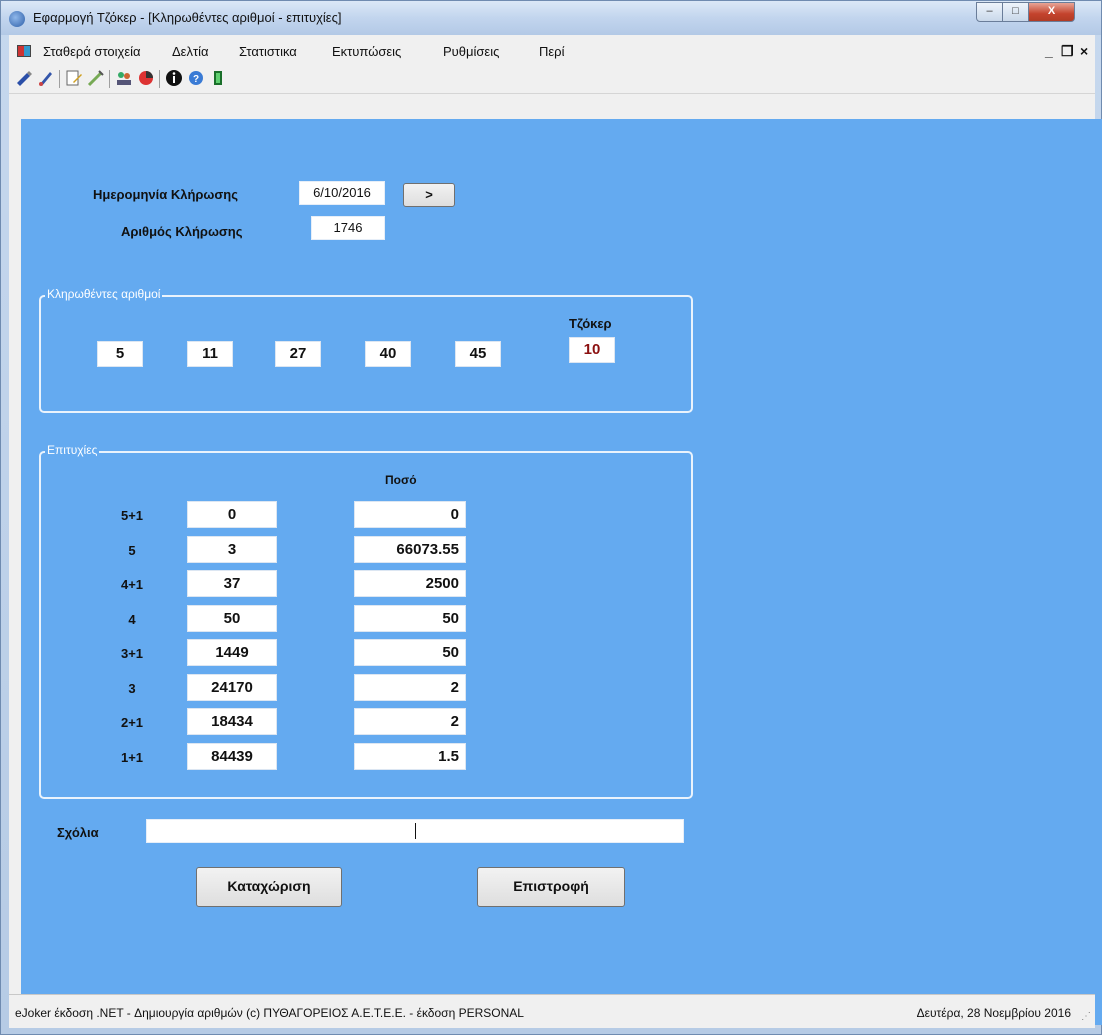  I want to click on comments-input, so click(415, 831).